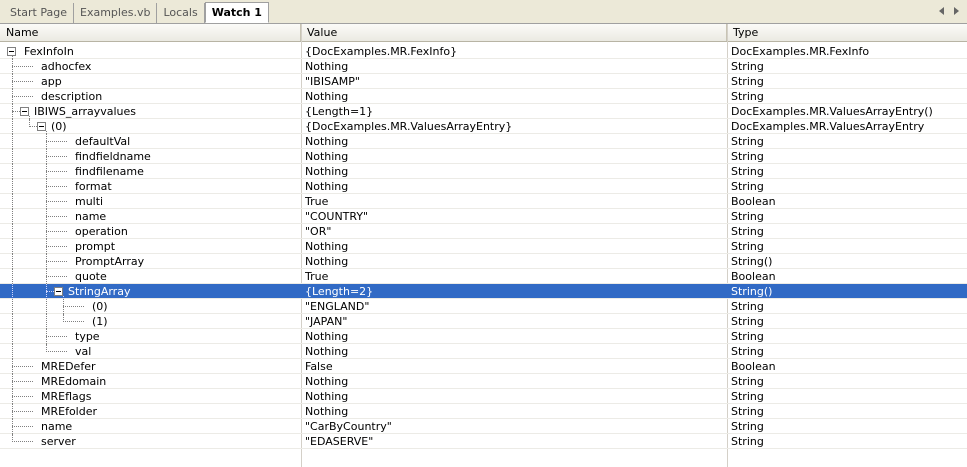  I want to click on watch-row: name "CarByCountry" String, so click(483, 426).